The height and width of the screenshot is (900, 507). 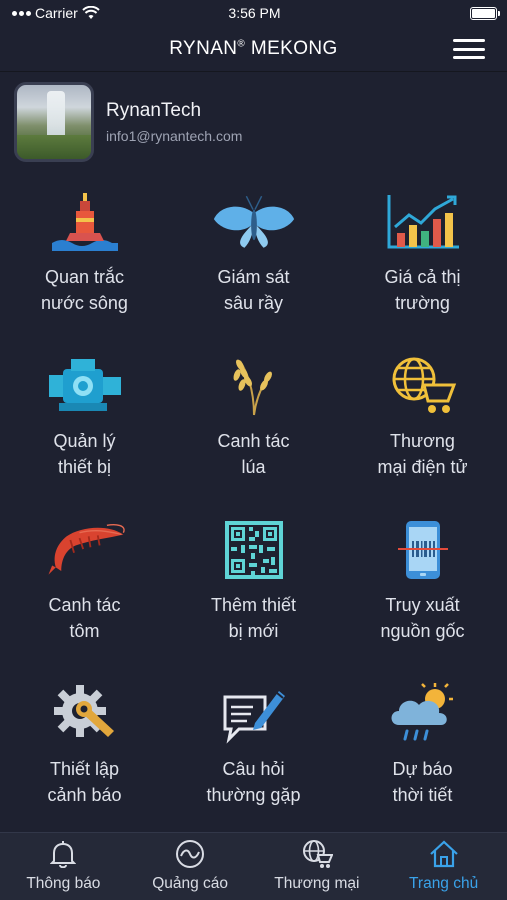 What do you see at coordinates (317, 883) in the screenshot?
I see `tab-label: Thương mại` at bounding box center [317, 883].